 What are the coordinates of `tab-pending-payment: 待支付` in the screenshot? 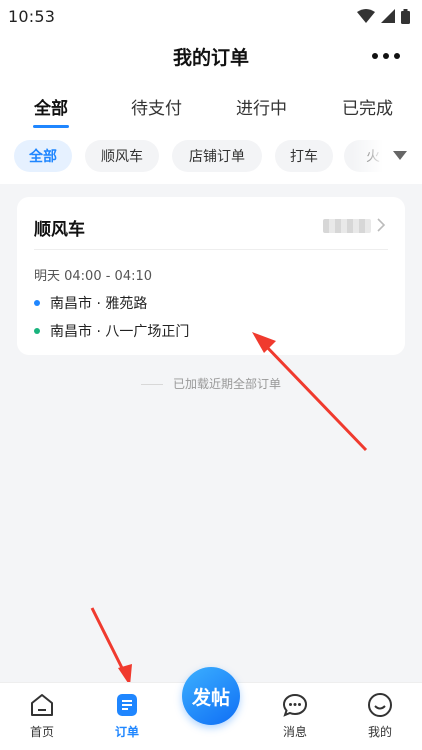 It's located at (156, 106).